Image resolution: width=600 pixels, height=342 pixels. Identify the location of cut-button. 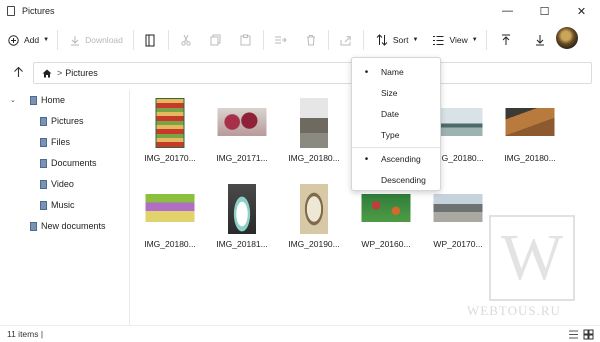
(186, 40).